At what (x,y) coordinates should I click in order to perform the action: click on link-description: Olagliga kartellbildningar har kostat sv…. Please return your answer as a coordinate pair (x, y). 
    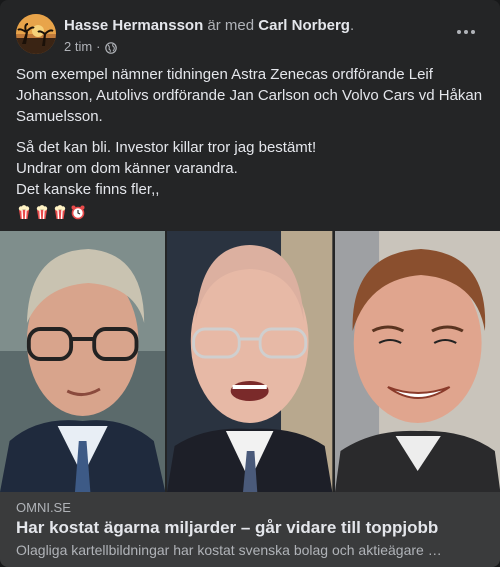
    Looking at the image, I should click on (229, 550).